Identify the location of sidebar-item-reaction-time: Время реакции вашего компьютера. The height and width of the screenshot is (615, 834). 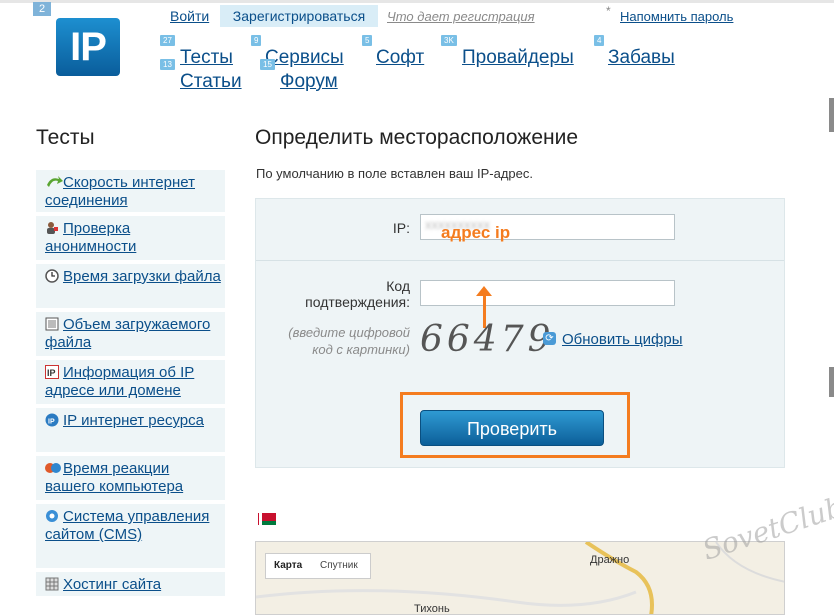
(130, 479).